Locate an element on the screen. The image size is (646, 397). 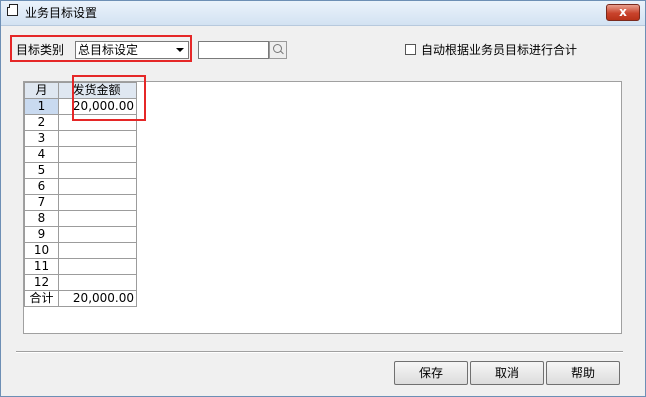
table-row: 9 is located at coordinates (80, 234).